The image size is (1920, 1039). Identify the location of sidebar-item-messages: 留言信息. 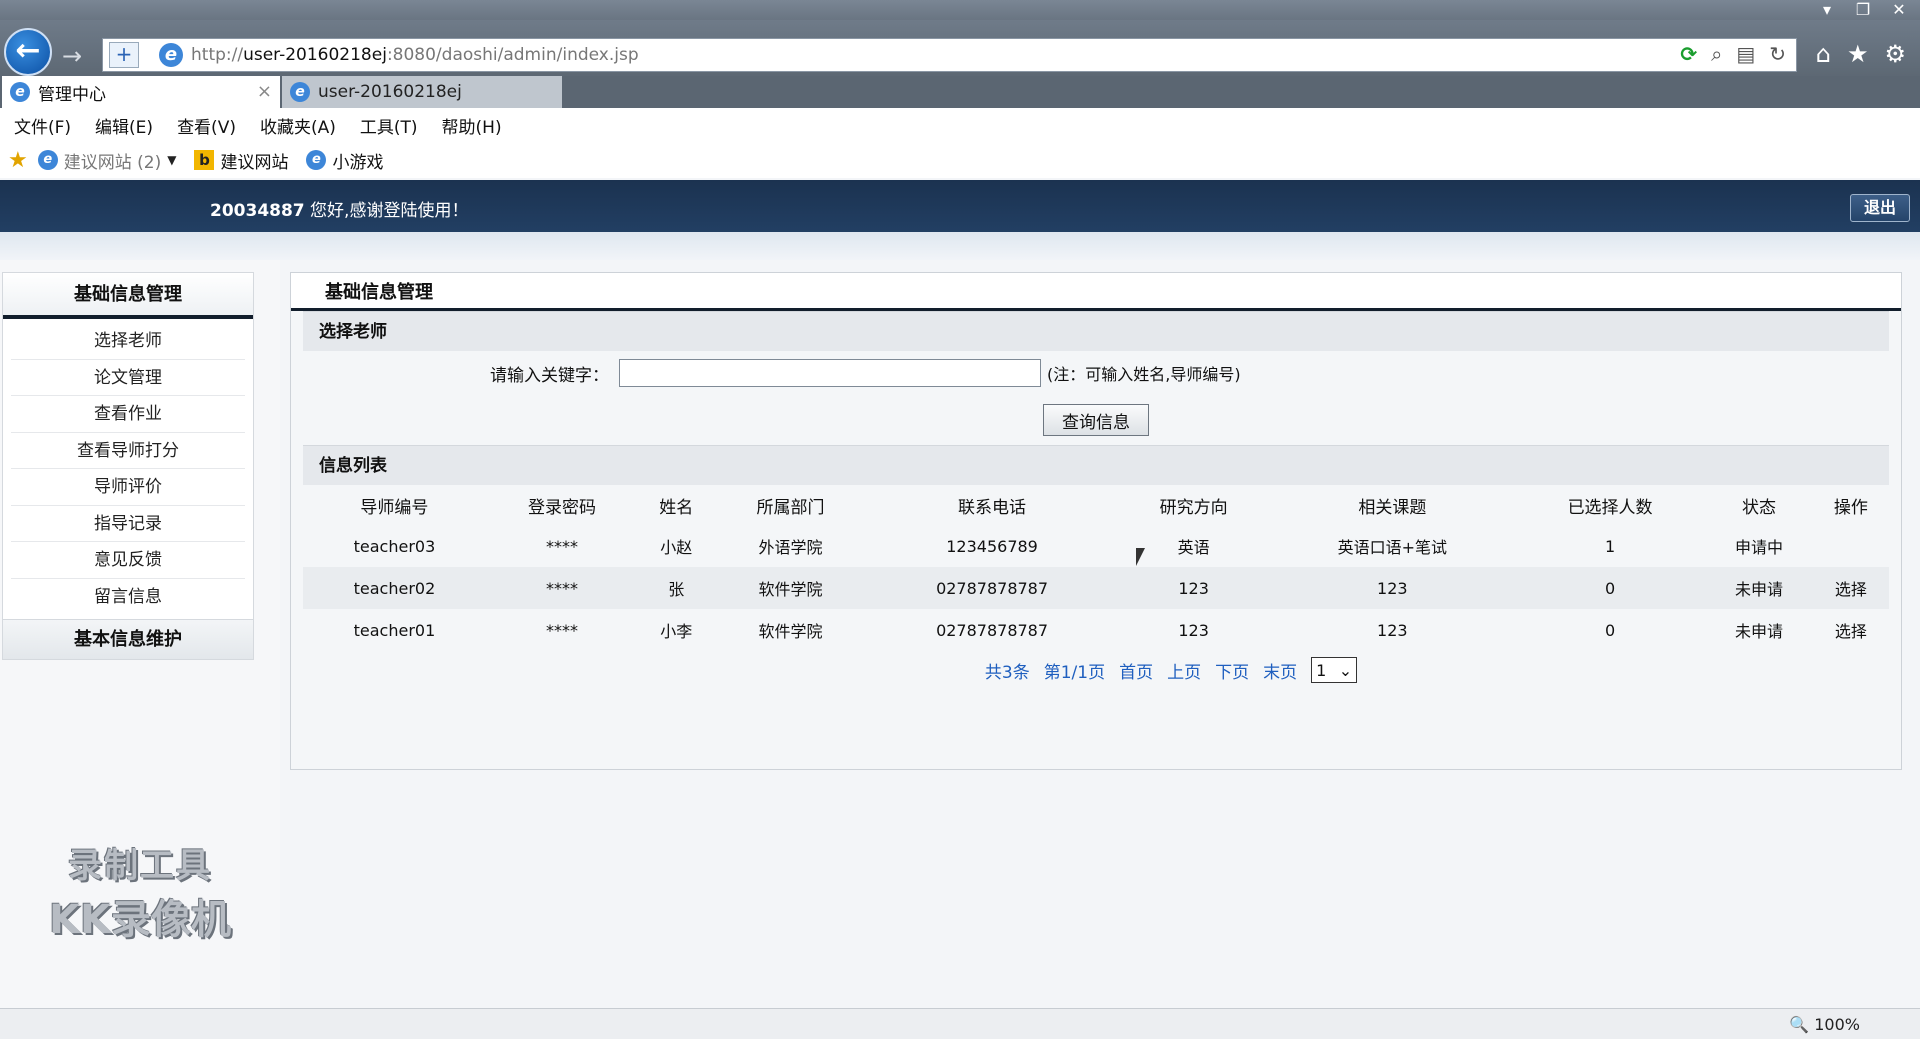
(128, 597).